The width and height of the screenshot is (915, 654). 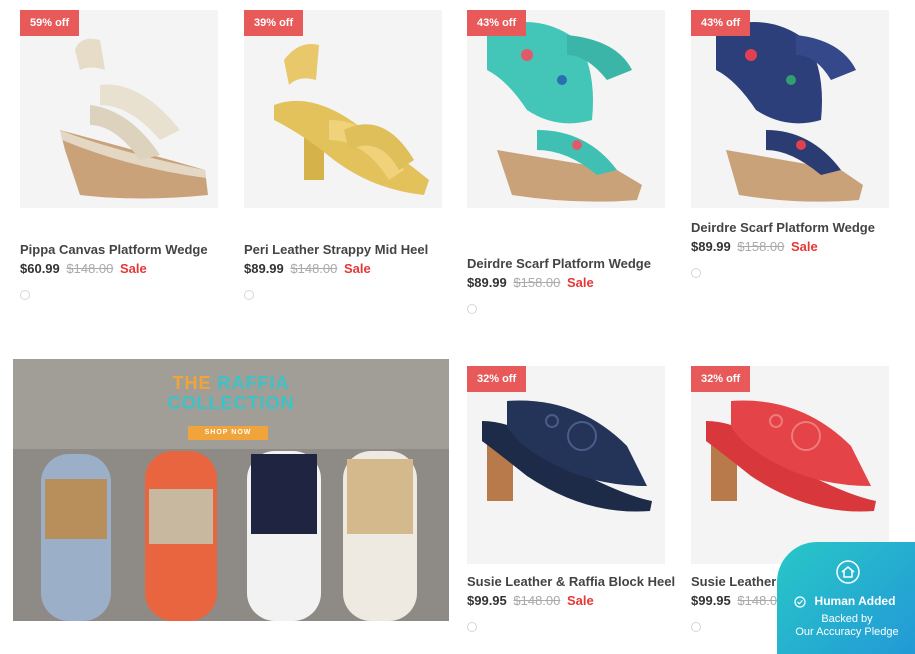 I want to click on wedge-sandal-image, so click(x=134, y=118).